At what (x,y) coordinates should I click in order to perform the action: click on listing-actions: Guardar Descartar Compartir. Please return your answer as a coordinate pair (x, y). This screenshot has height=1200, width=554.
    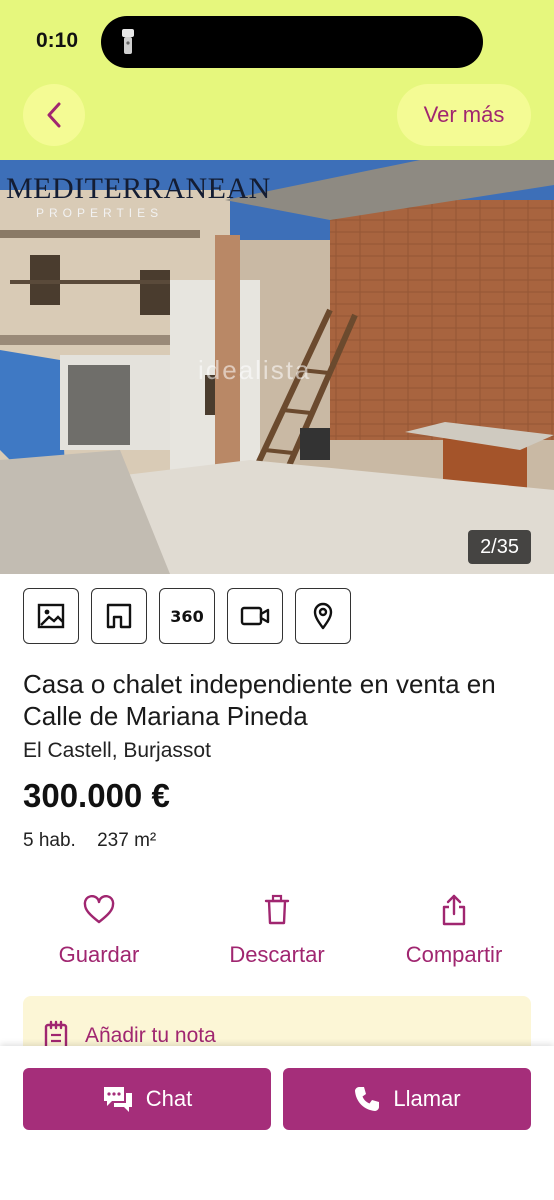
    Looking at the image, I should click on (277, 935).